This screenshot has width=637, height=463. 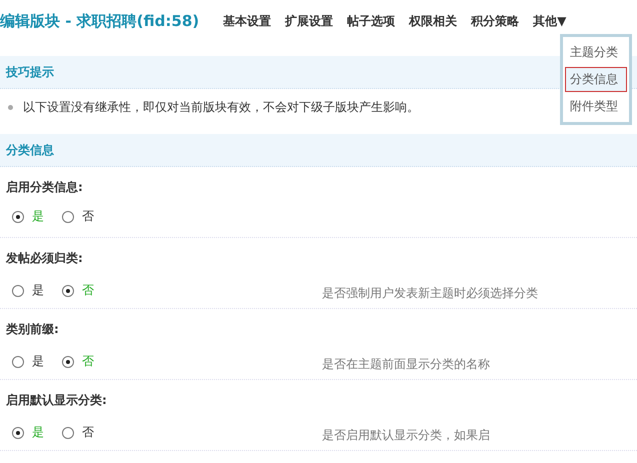 What do you see at coordinates (406, 364) in the screenshot?
I see `setting-hint: 是否在主题前面显示分类的名称` at bounding box center [406, 364].